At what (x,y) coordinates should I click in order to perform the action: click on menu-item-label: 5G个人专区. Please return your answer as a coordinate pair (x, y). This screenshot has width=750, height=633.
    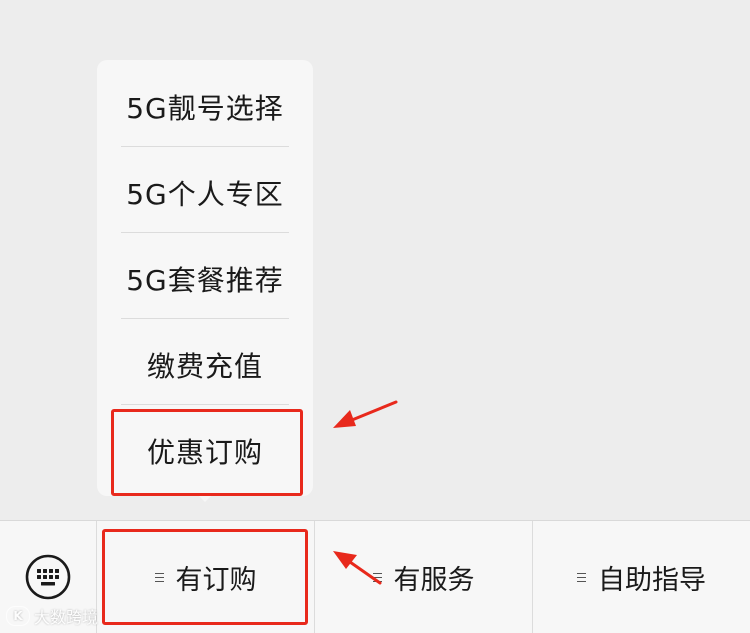
    Looking at the image, I should click on (205, 194).